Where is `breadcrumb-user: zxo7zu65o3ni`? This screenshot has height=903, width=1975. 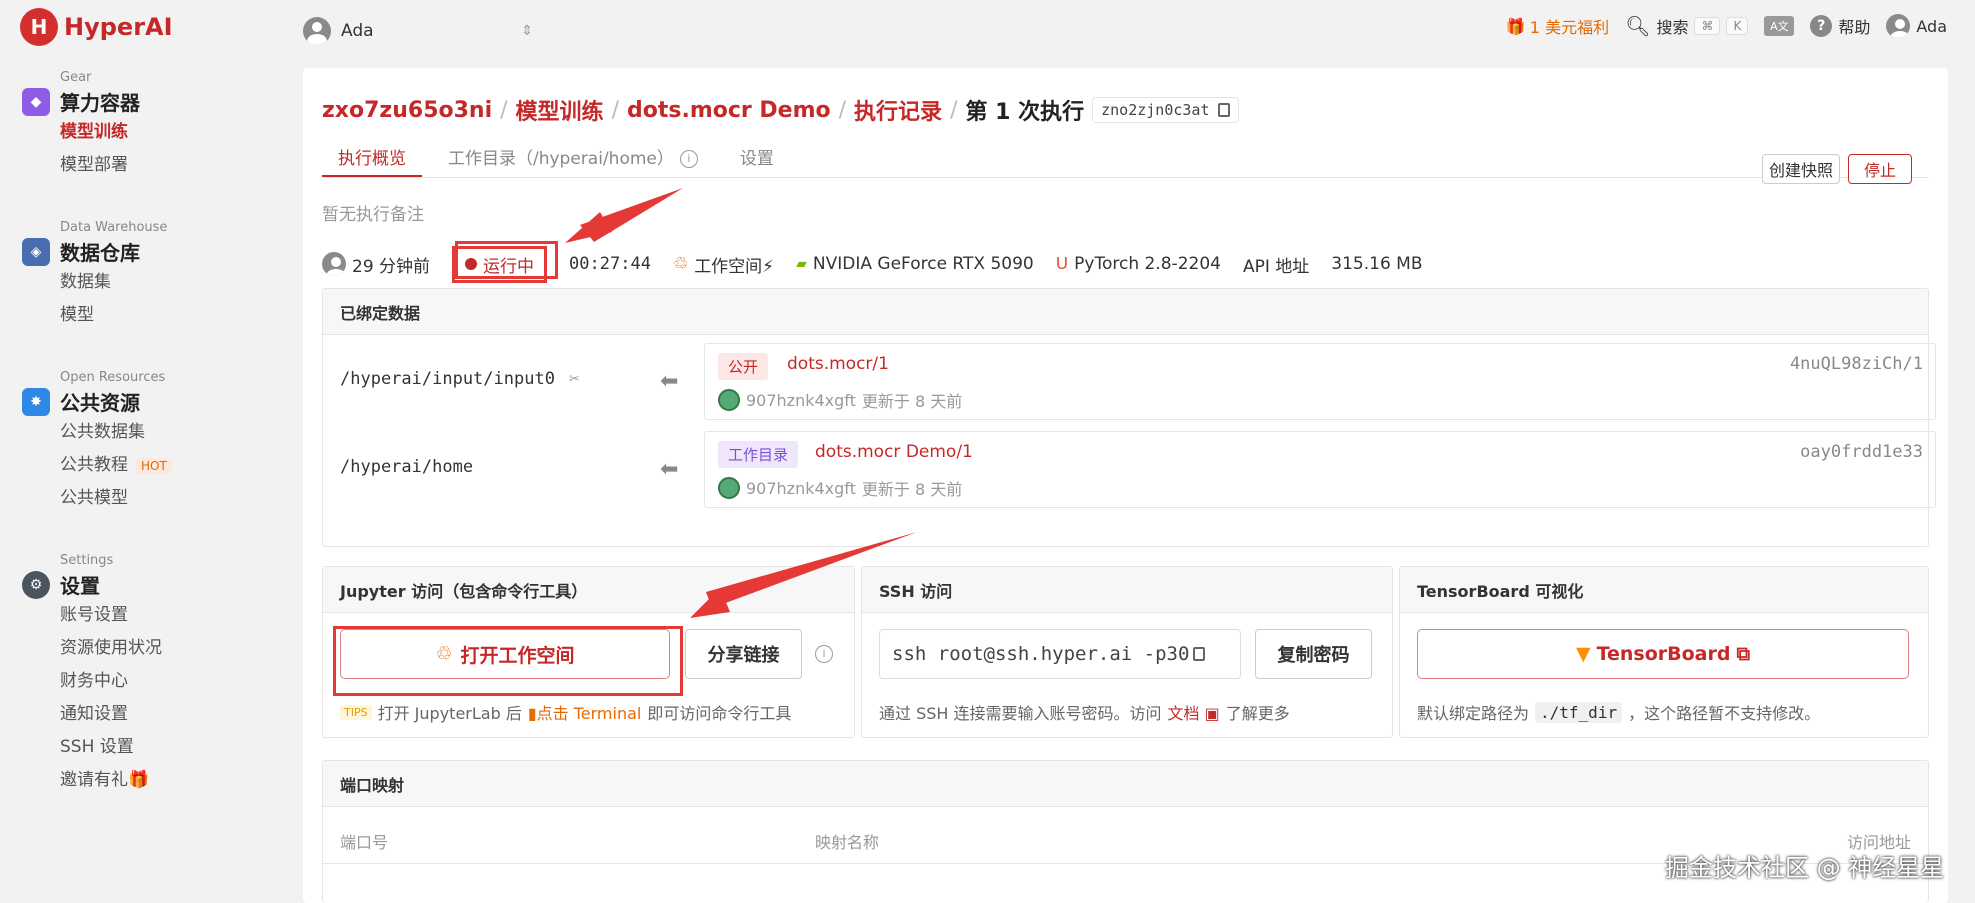 breadcrumb-user: zxo7zu65o3ni is located at coordinates (407, 110).